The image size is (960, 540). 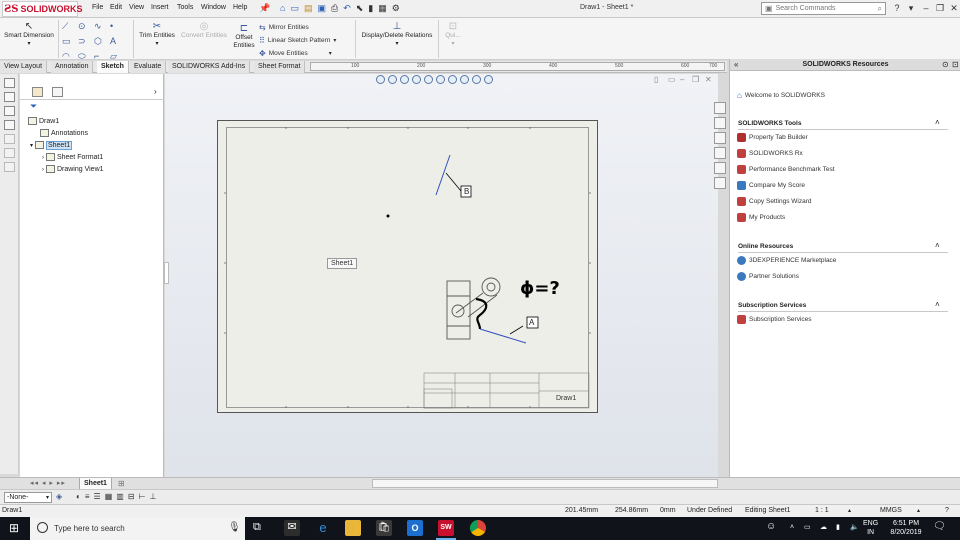 I want to click on menu-help: Help, so click(x=240, y=7).